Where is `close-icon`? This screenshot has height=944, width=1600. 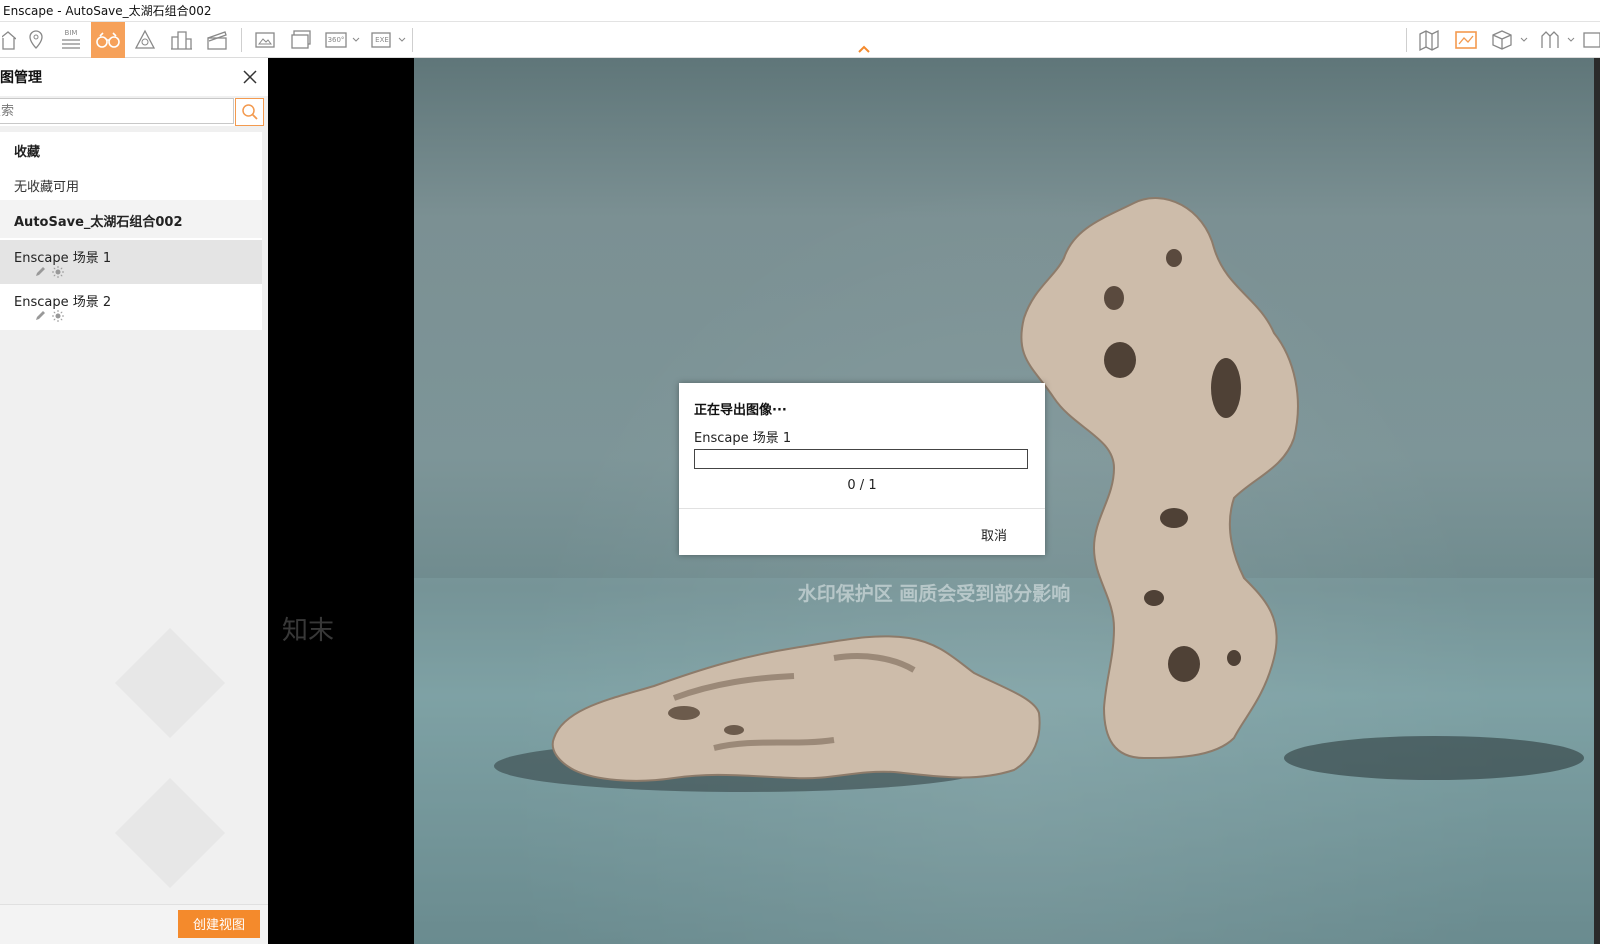
close-icon is located at coordinates (250, 77).